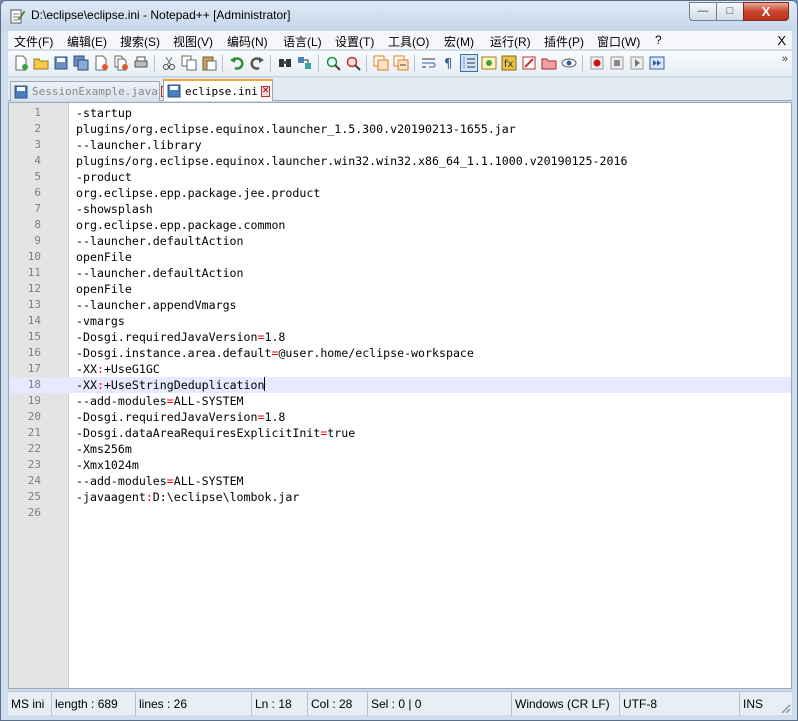 This screenshot has height=721, width=798. I want to click on editor-line: 9 --launcher.defaultAction, so click(400, 241).